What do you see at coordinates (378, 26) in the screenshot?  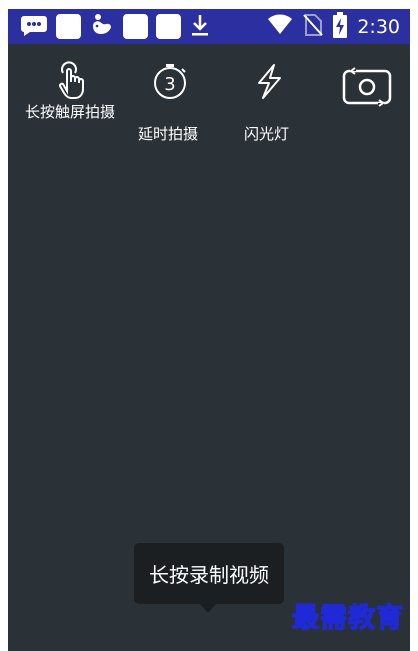 I see `clock: 2:30` at bounding box center [378, 26].